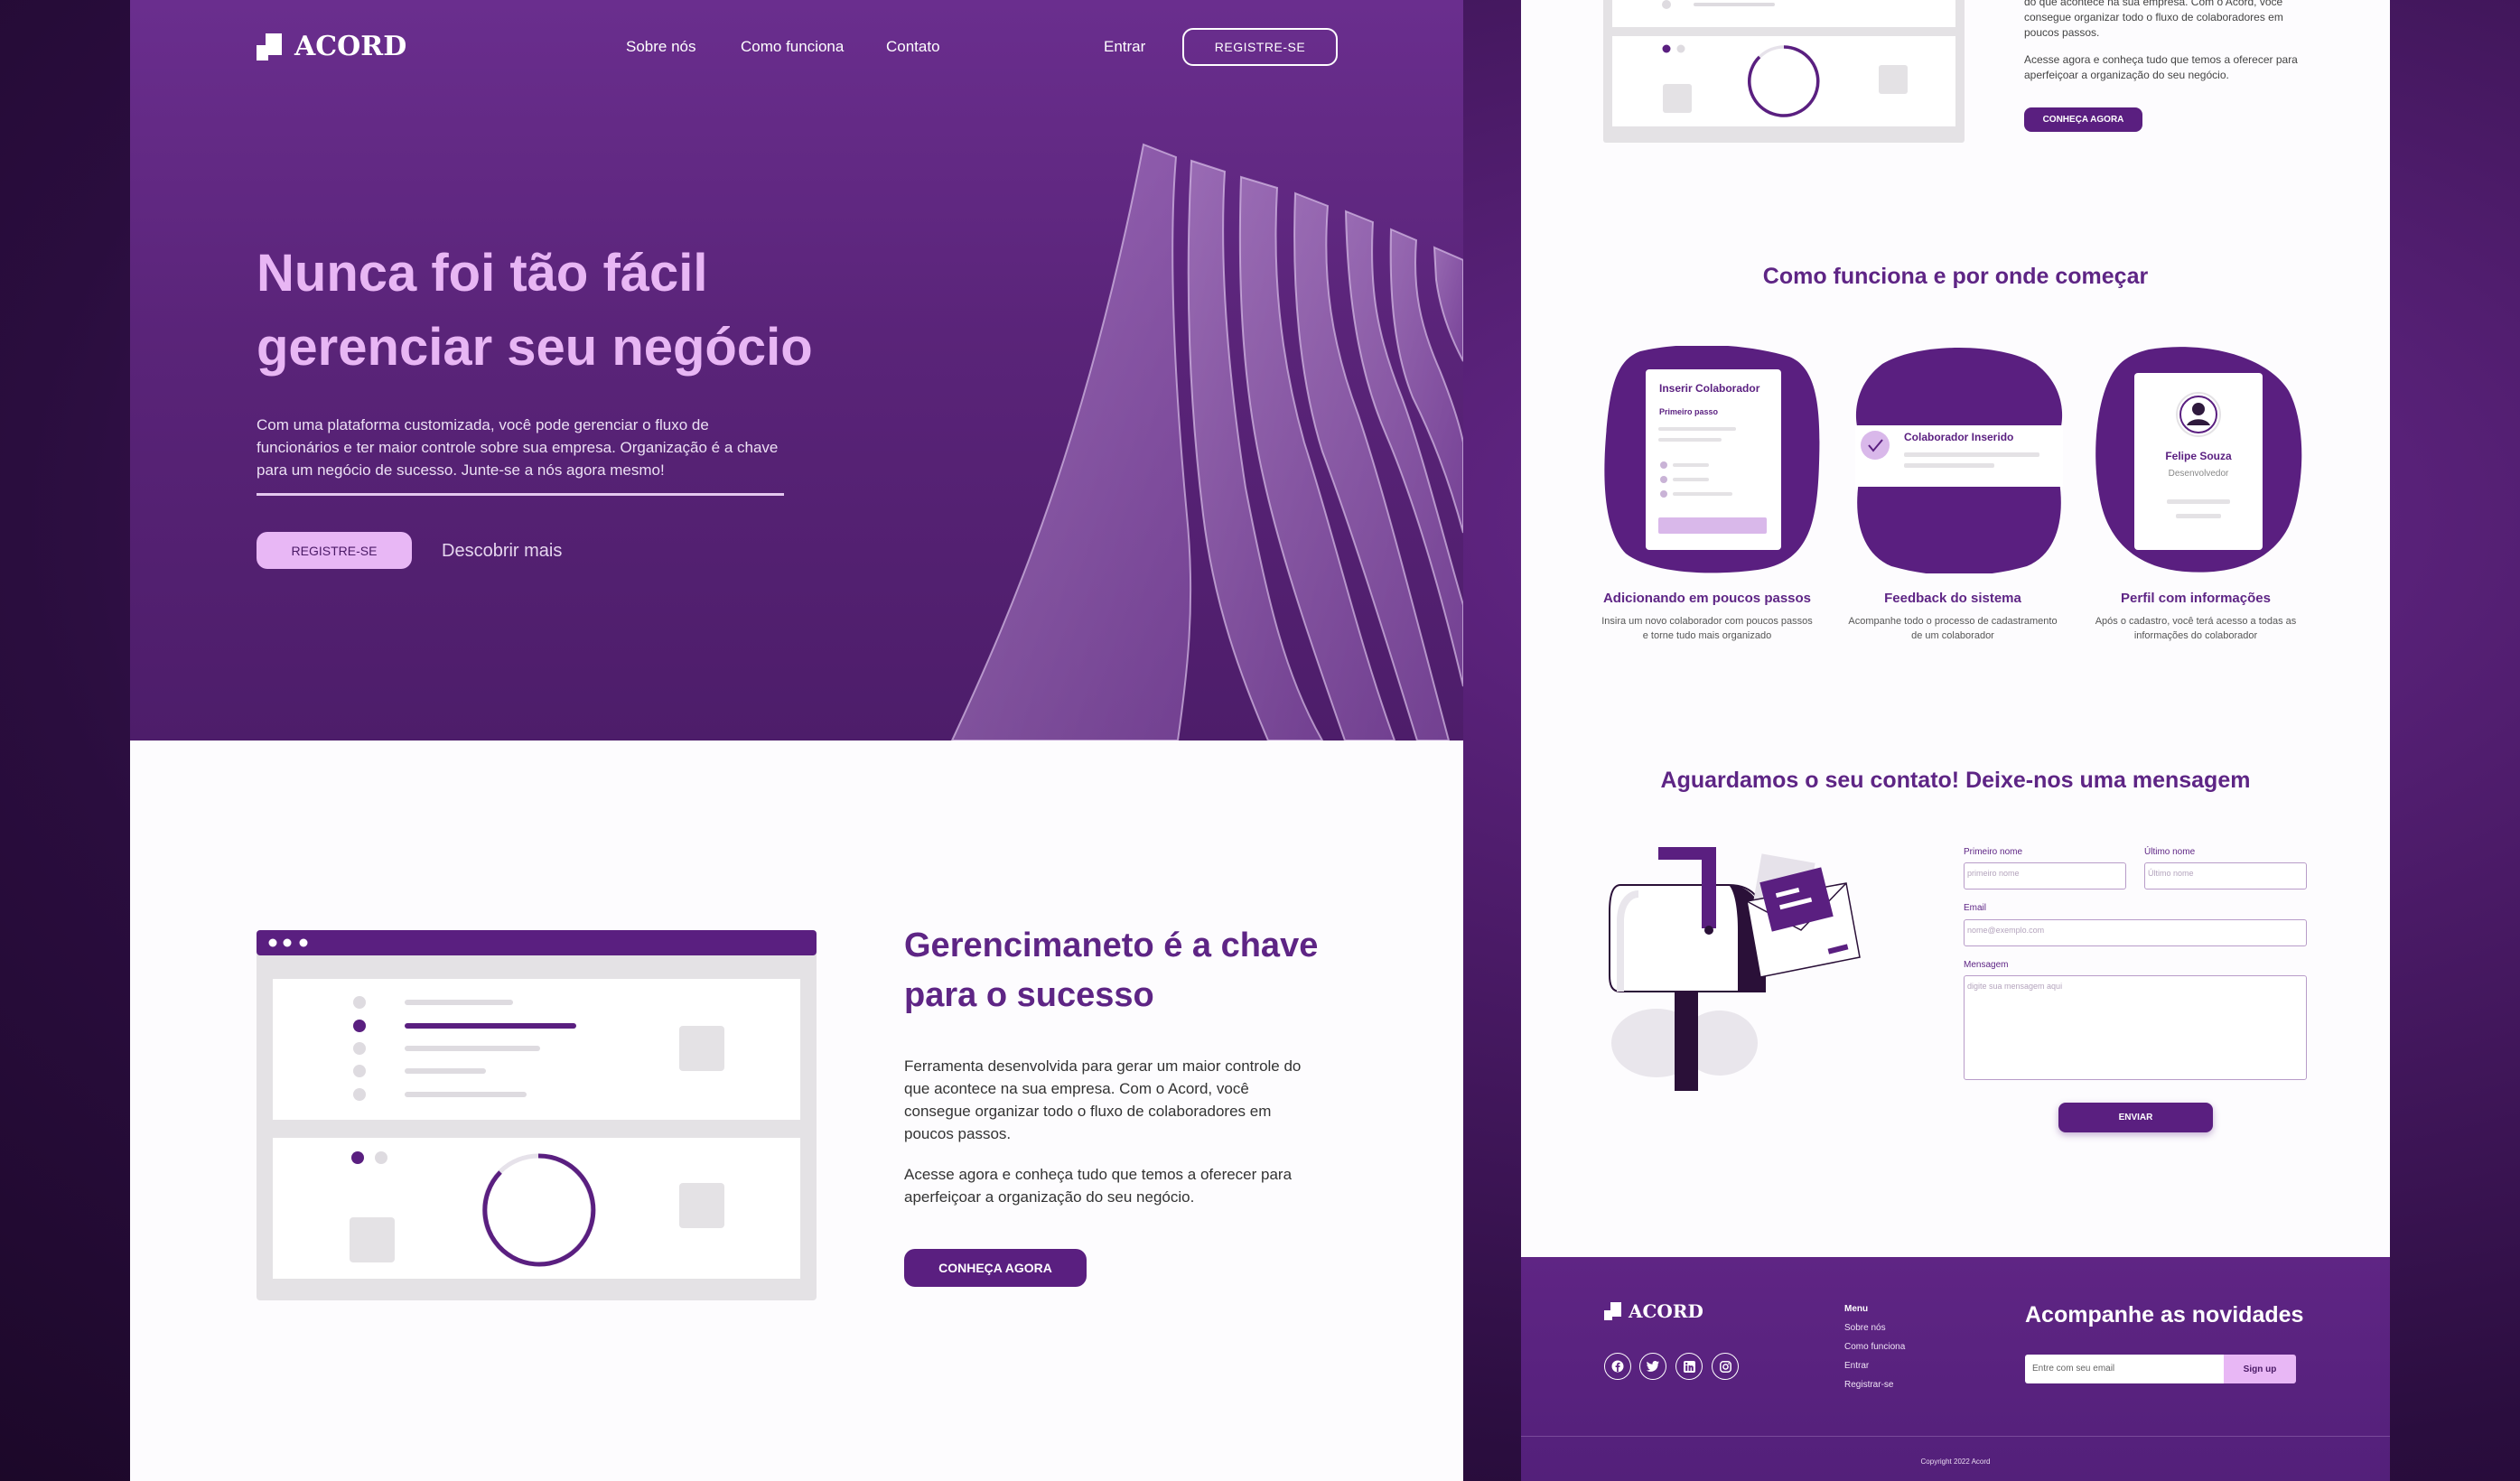 The image size is (2520, 1481). What do you see at coordinates (2124, 1369) in the screenshot?
I see `newsletter-email-input: Entre com seu email` at bounding box center [2124, 1369].